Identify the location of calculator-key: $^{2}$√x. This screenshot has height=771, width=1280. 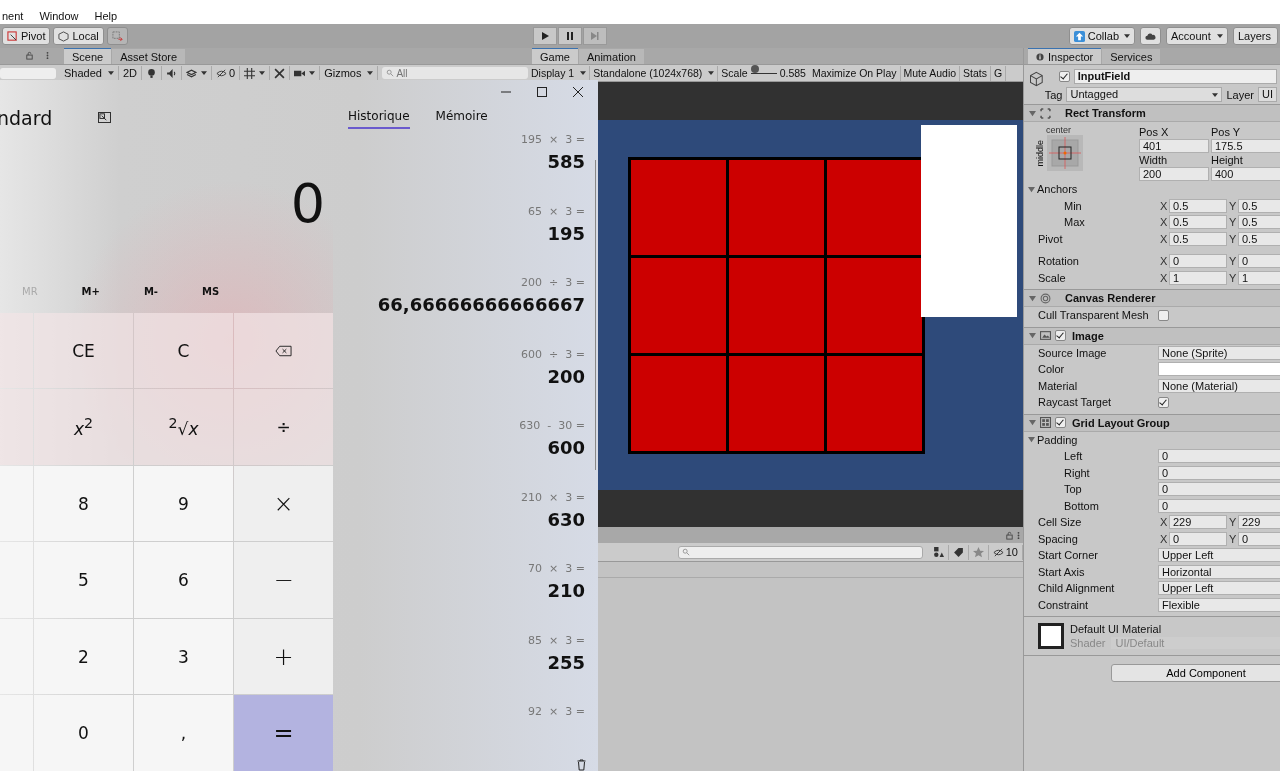
(183, 427).